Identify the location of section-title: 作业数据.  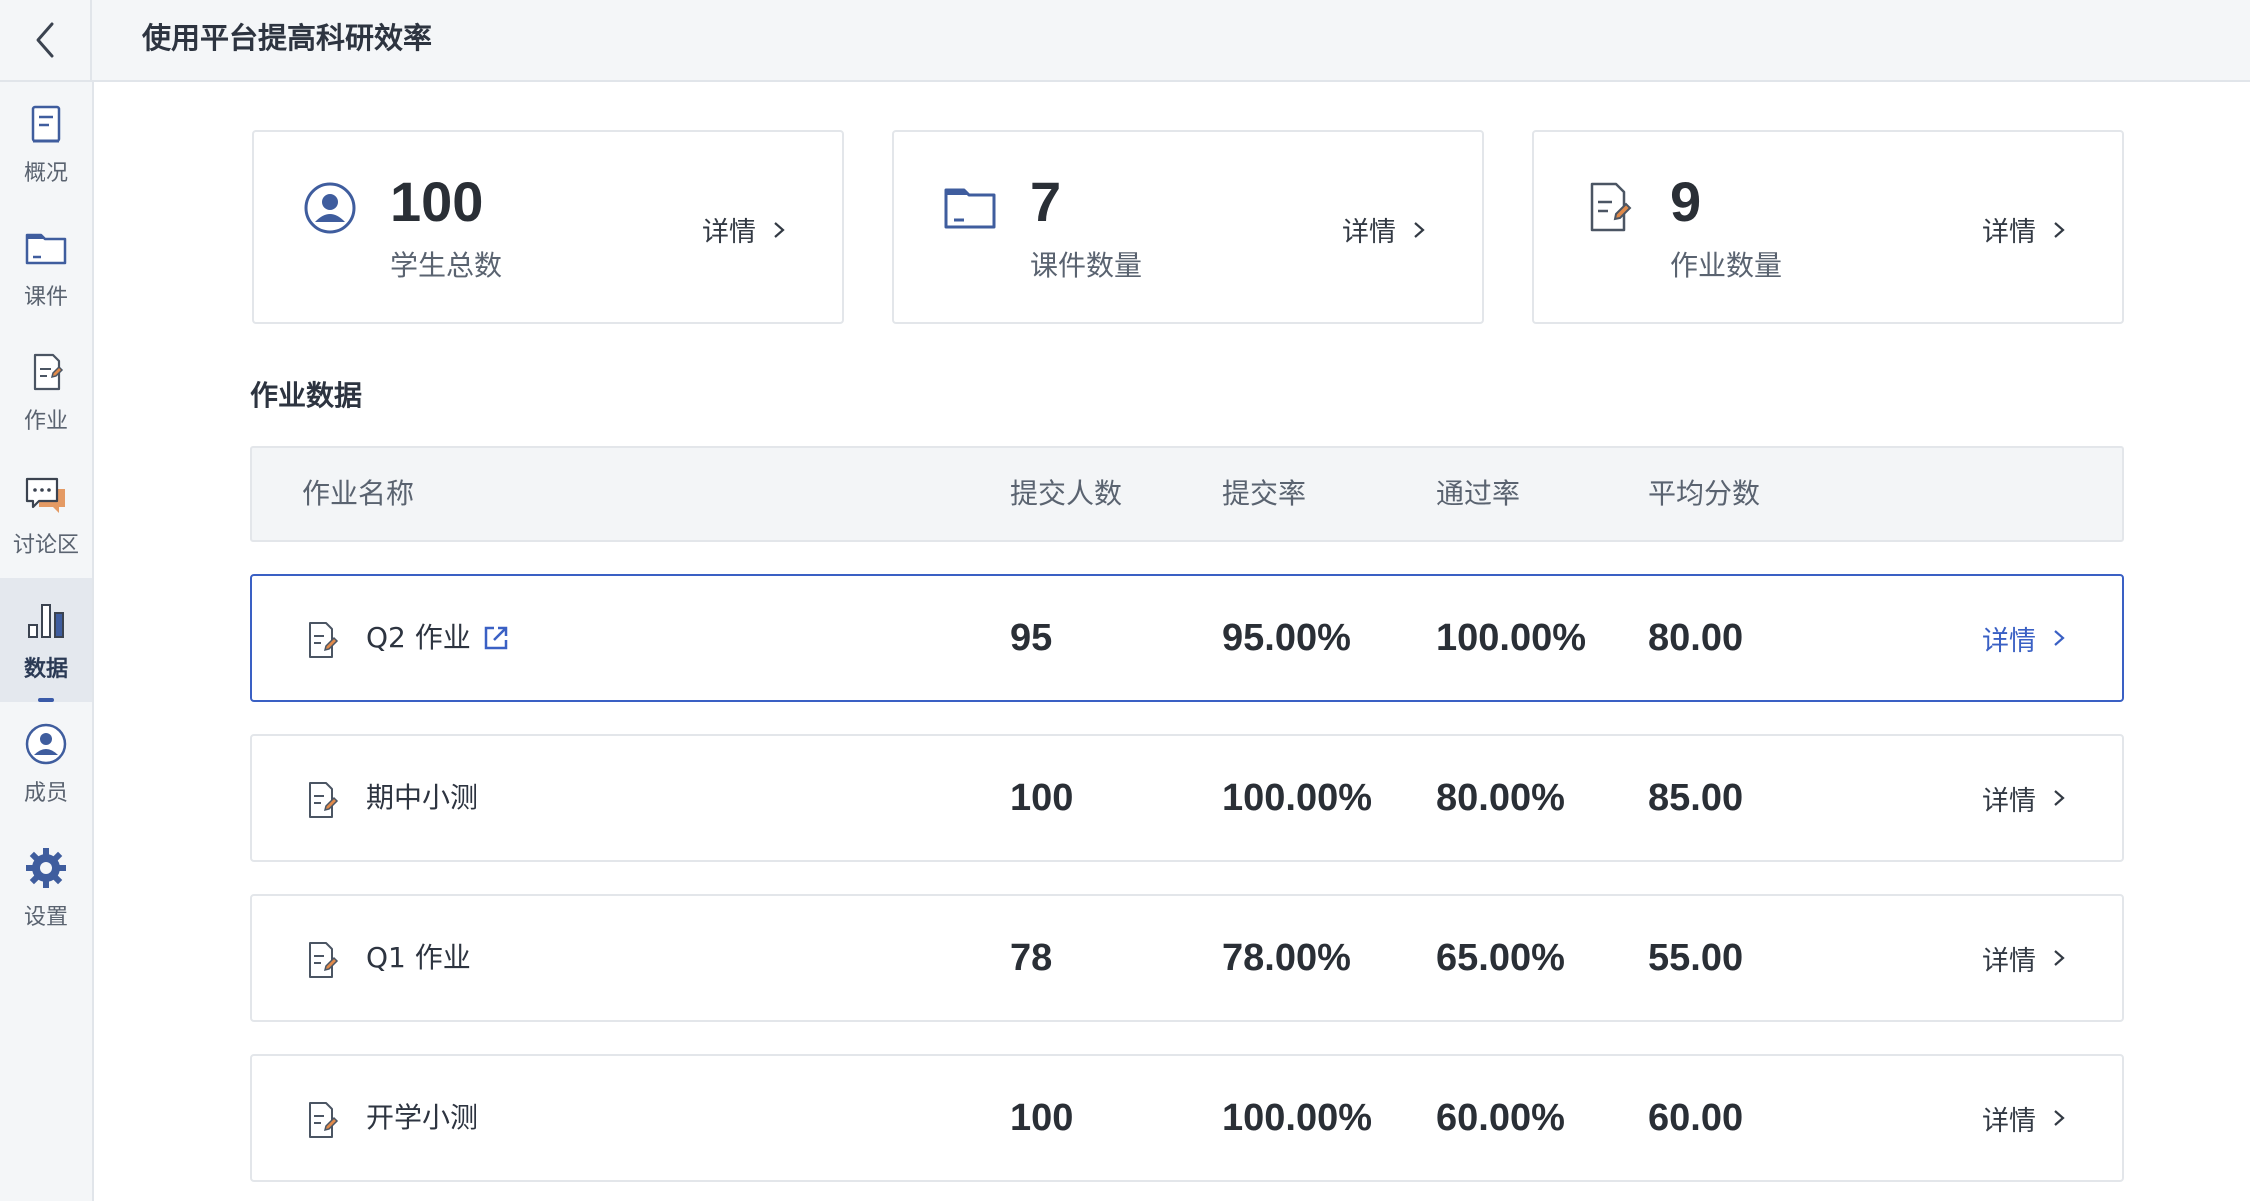
(306, 395).